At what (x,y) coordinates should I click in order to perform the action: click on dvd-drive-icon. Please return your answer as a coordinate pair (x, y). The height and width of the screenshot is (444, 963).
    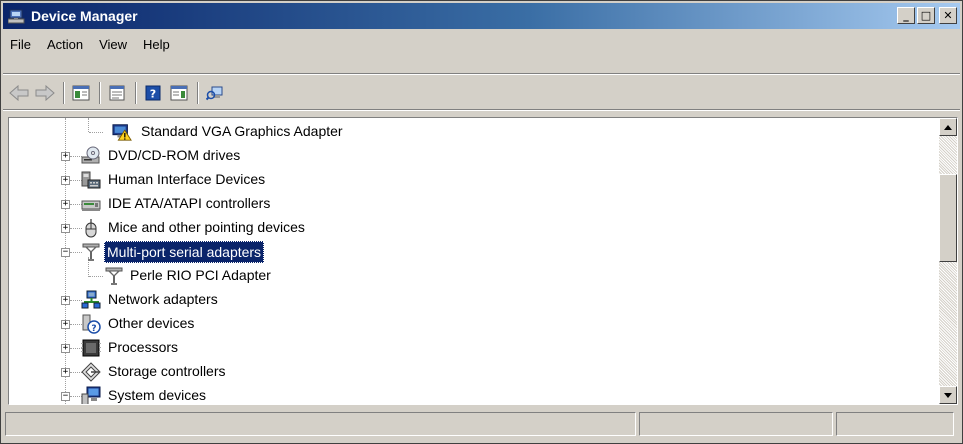
    Looking at the image, I should click on (91, 156).